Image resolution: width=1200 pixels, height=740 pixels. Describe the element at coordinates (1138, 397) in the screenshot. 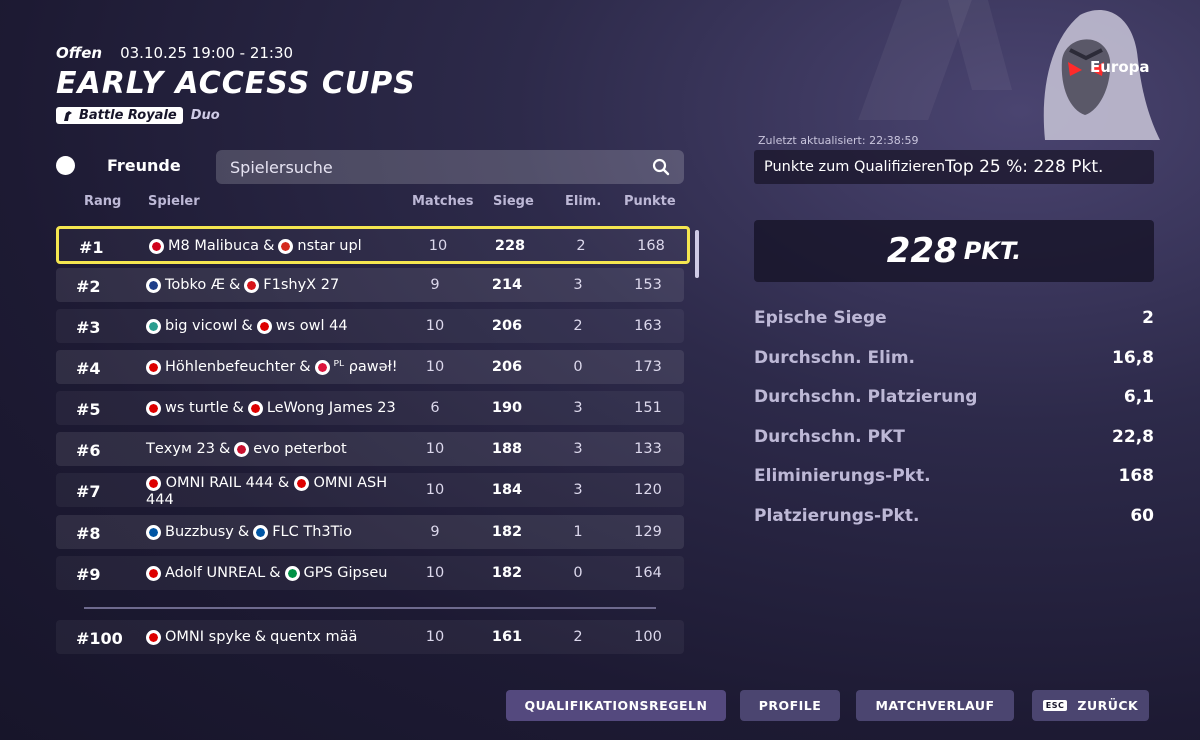

I see `stat-value: 6,1` at that location.